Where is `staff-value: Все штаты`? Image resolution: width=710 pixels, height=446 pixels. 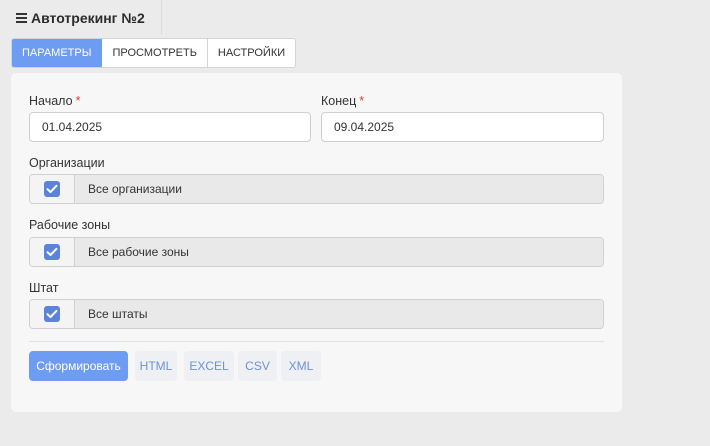 staff-value: Все штаты is located at coordinates (339, 314).